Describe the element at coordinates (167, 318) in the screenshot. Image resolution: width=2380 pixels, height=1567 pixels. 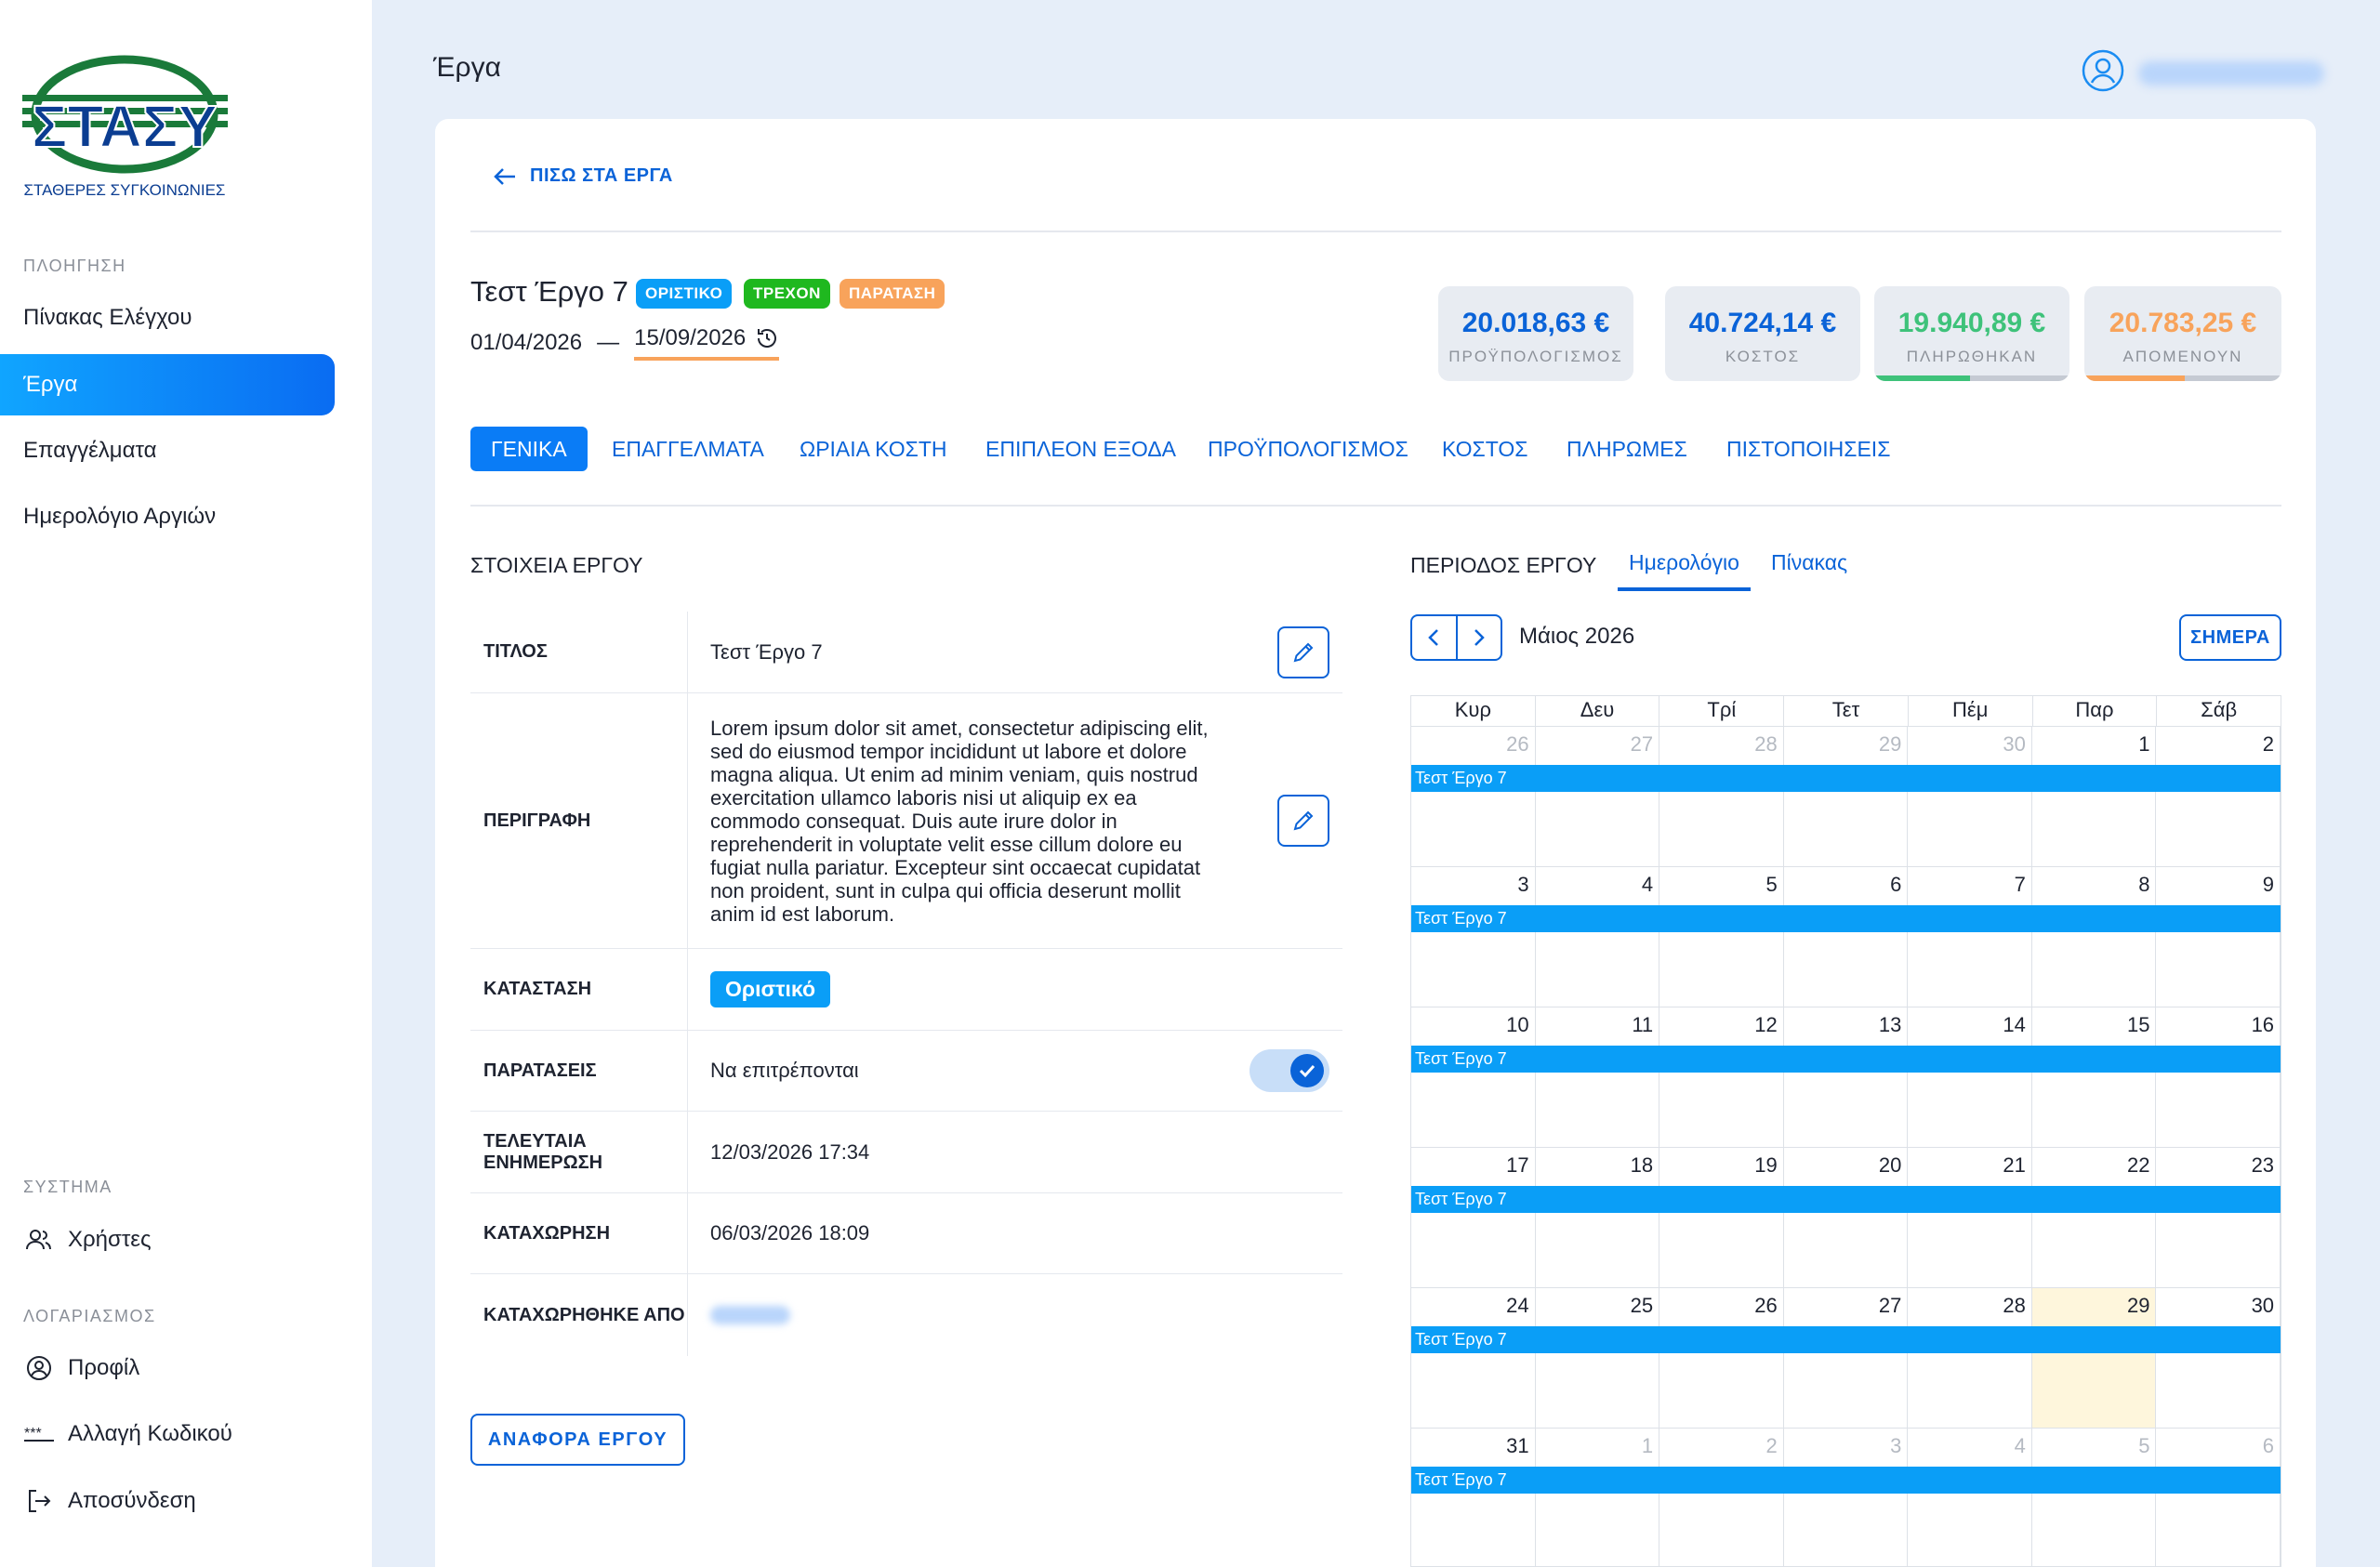
I see `nav-item-dashboard: Πίνακας Ελέγχου` at that location.